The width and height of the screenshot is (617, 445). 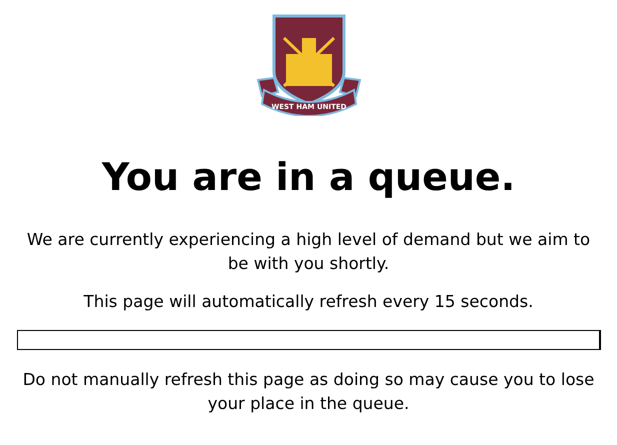 I want to click on notice-text: Do not manually refresh this page as doing so may cause you to lose your place in the queue., so click(x=309, y=392).